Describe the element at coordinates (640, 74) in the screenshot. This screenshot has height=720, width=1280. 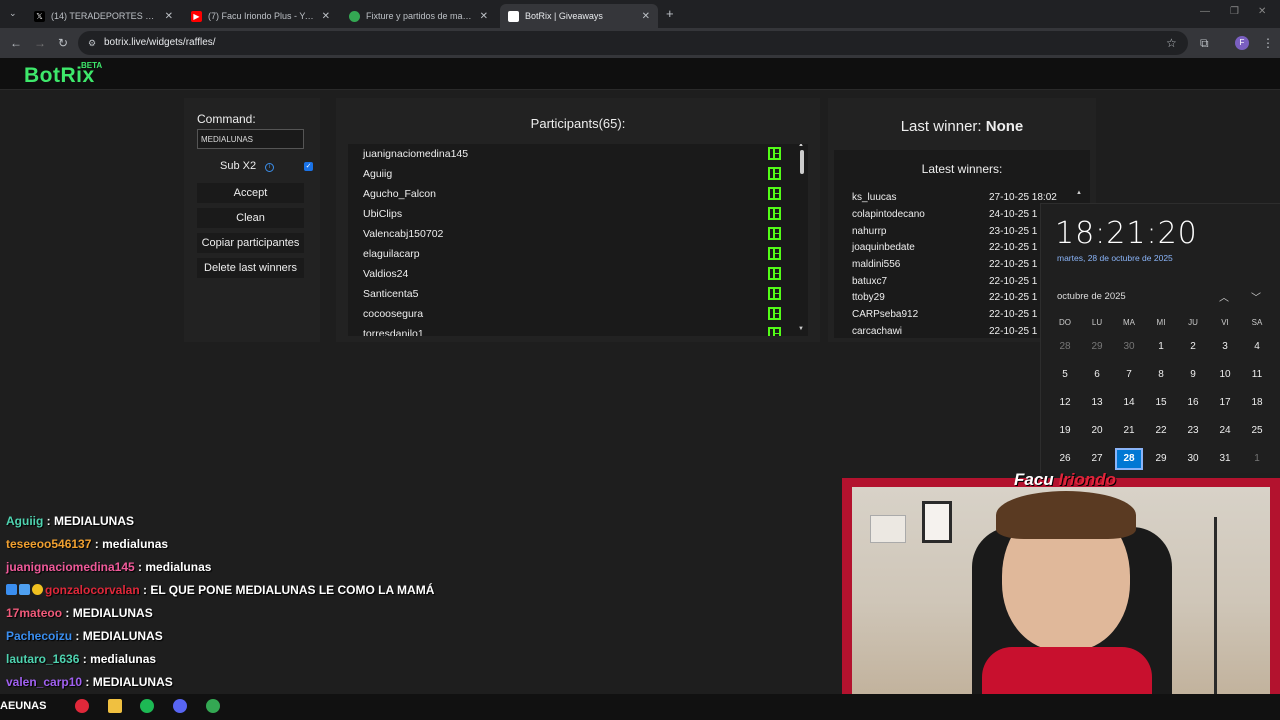
I see `botrix-header: BotRix BETA` at that location.